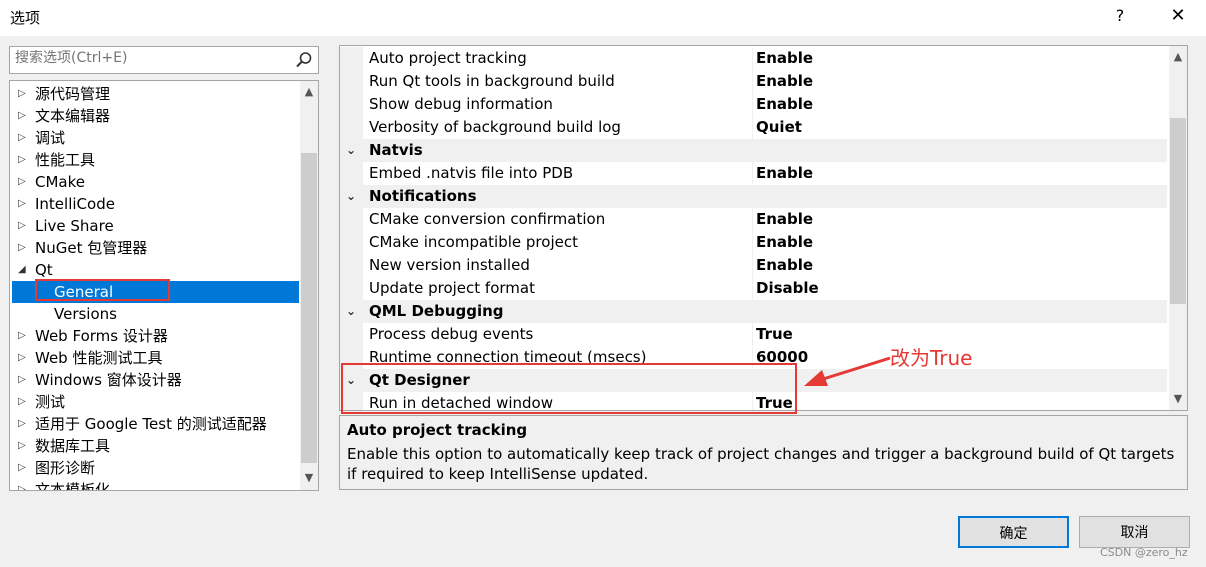 This screenshot has height=567, width=1206. What do you see at coordinates (154, 248) in the screenshot?
I see `tree-item: ▷ NuGet 包管理器` at bounding box center [154, 248].